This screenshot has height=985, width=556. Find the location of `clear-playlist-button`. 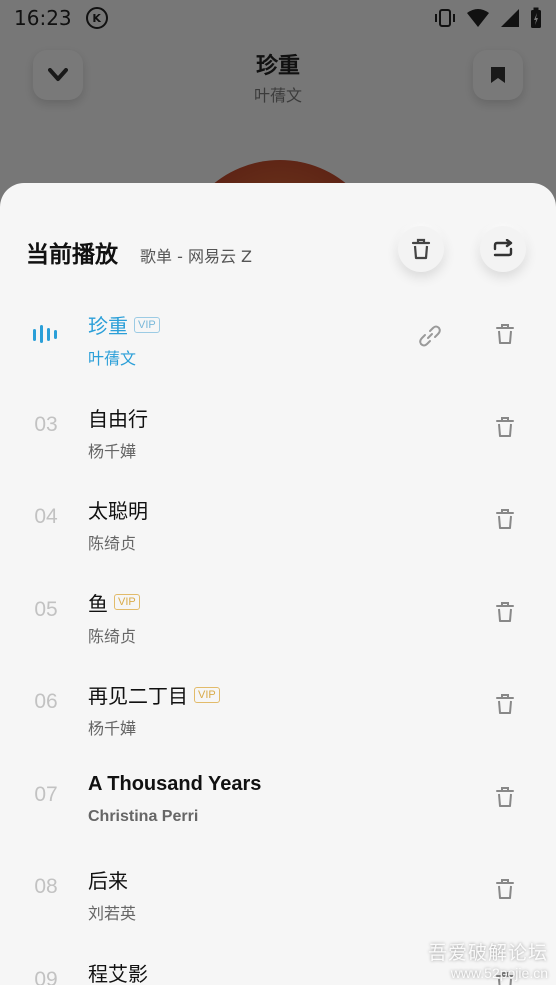

clear-playlist-button is located at coordinates (421, 249).